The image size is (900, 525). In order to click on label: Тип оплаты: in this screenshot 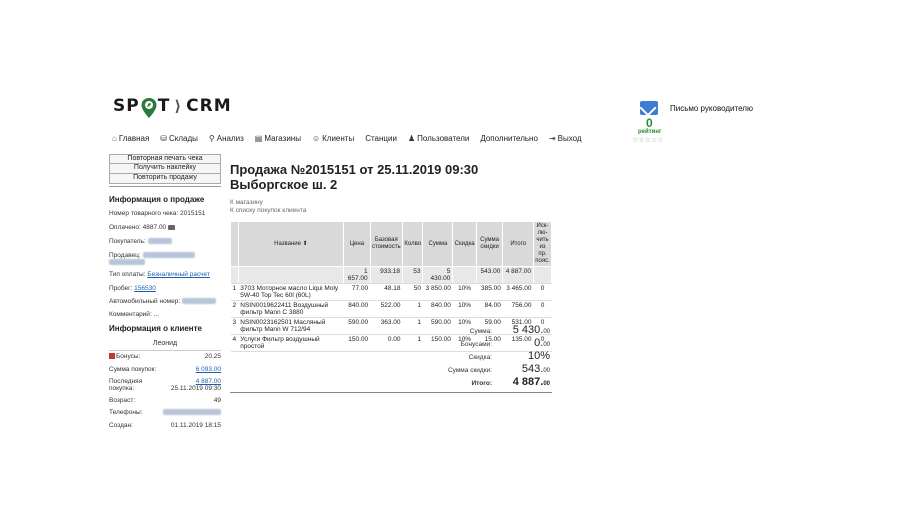, I will do `click(127, 274)`.